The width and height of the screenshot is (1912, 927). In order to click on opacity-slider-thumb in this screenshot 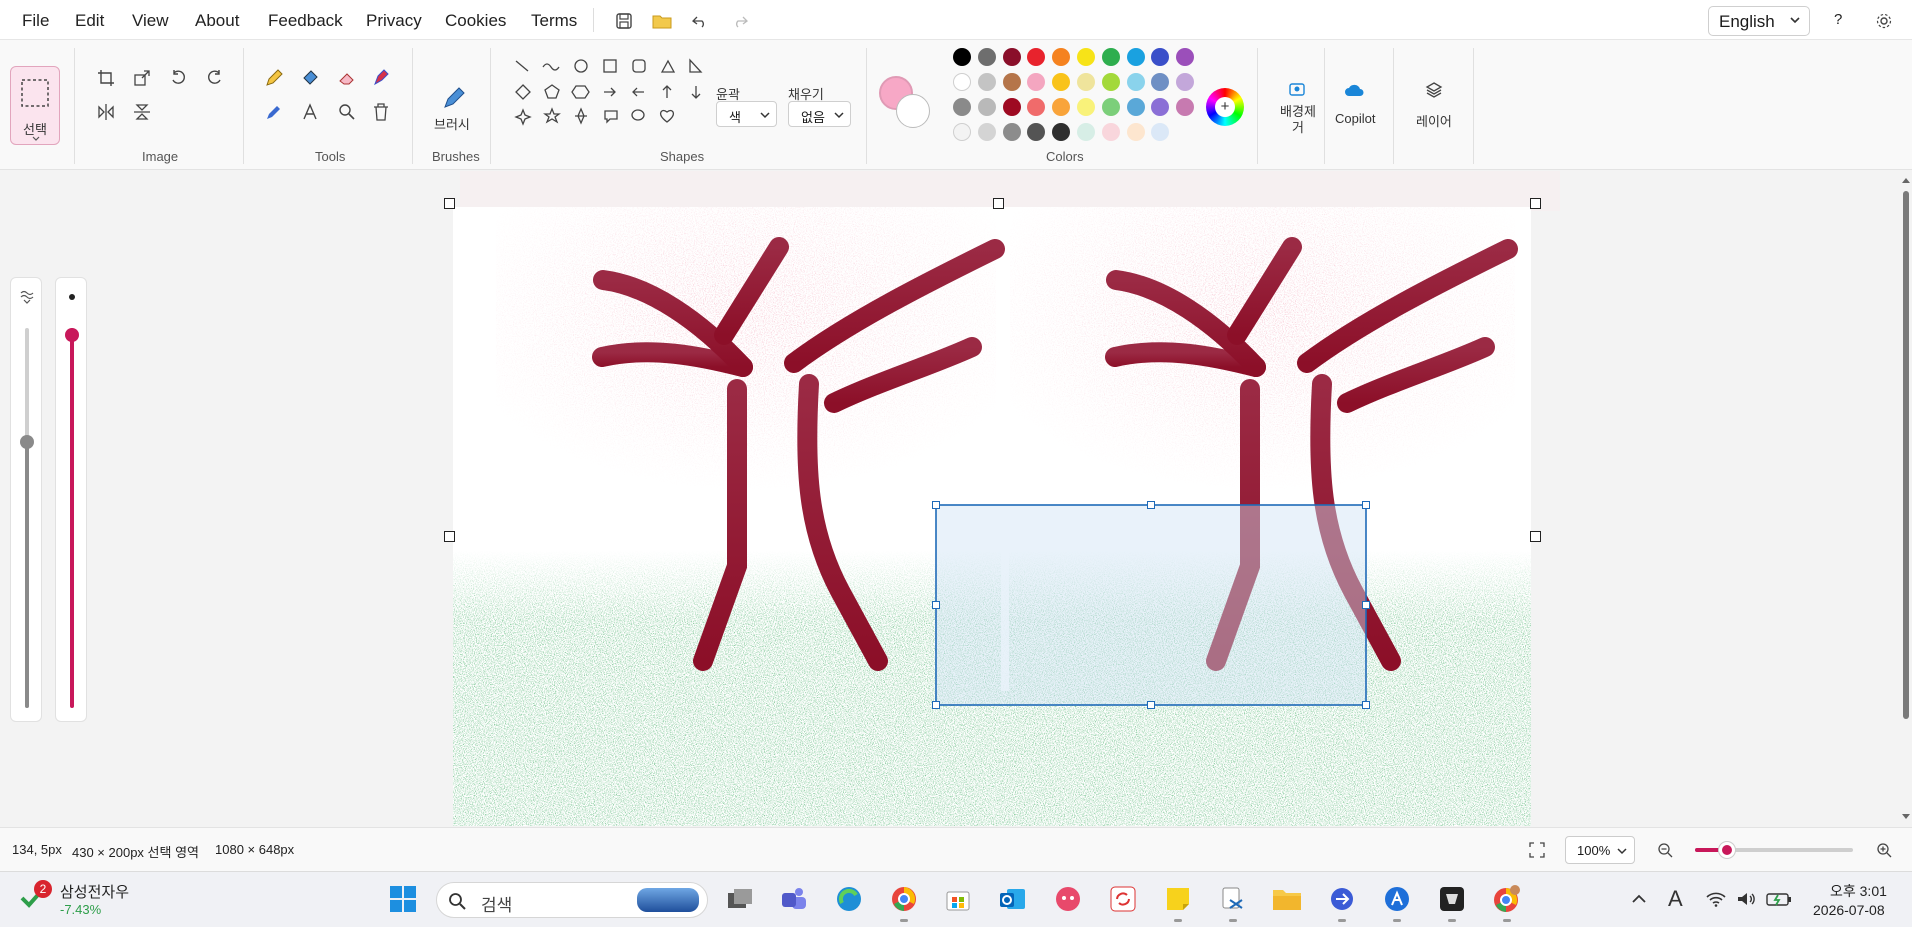, I will do `click(27, 442)`.